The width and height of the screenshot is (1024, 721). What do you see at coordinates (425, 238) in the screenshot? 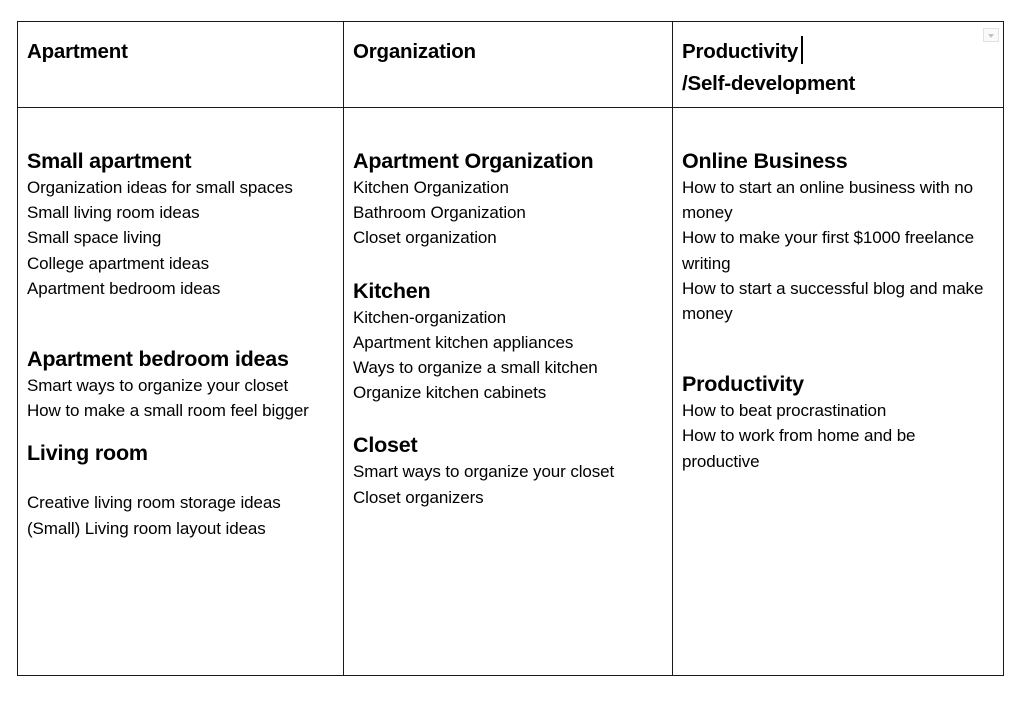
I see `list-item: Closet organization` at bounding box center [425, 238].